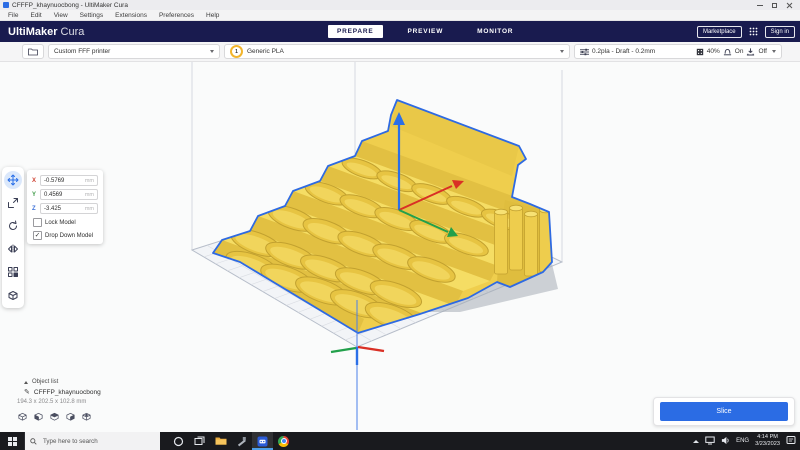 The height and width of the screenshot is (450, 800). Describe the element at coordinates (60, 222) in the screenshot. I see `lock-model-label: Lock Model` at that location.